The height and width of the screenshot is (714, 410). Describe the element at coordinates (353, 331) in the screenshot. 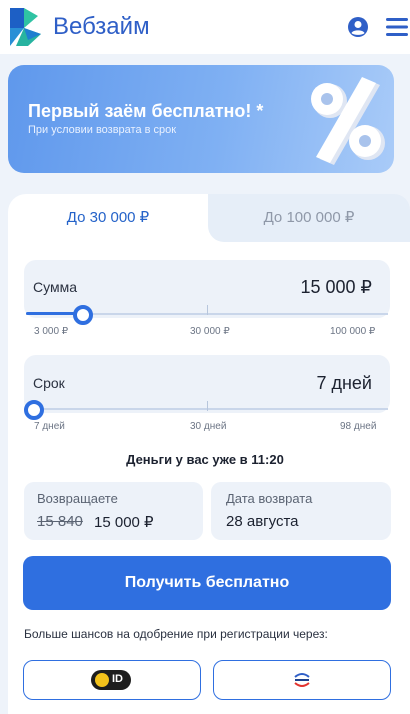

I see `amount-scale-max: 100 000 ₽` at that location.